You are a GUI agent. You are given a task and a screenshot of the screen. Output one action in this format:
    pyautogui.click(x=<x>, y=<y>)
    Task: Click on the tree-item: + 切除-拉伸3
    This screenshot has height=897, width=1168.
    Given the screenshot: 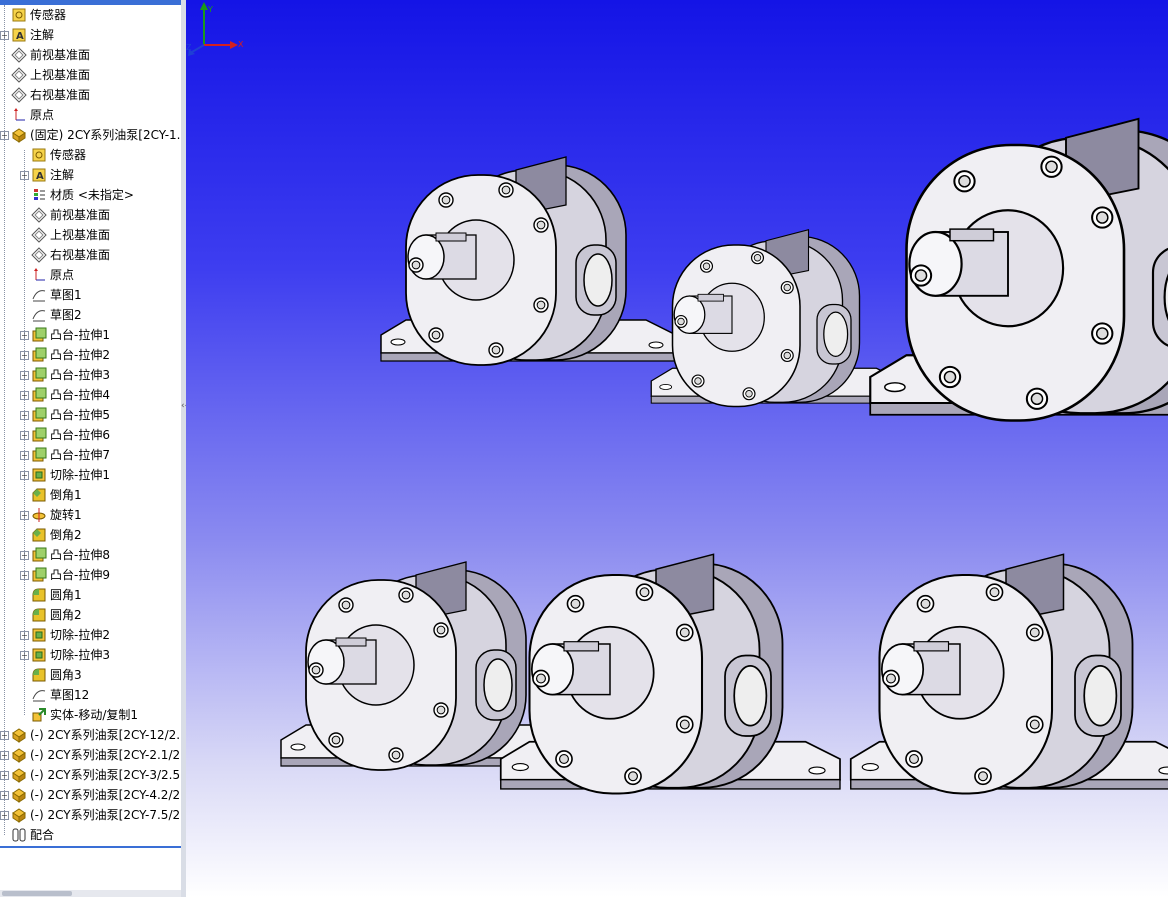 What is the action you would take?
    pyautogui.click(x=90, y=655)
    